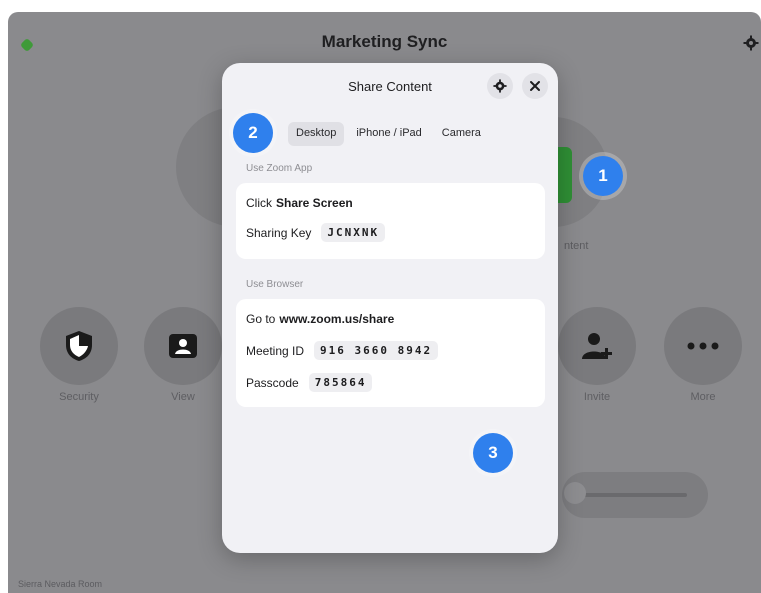  What do you see at coordinates (314, 203) in the screenshot?
I see `share-screen-action: Share Screen` at bounding box center [314, 203].